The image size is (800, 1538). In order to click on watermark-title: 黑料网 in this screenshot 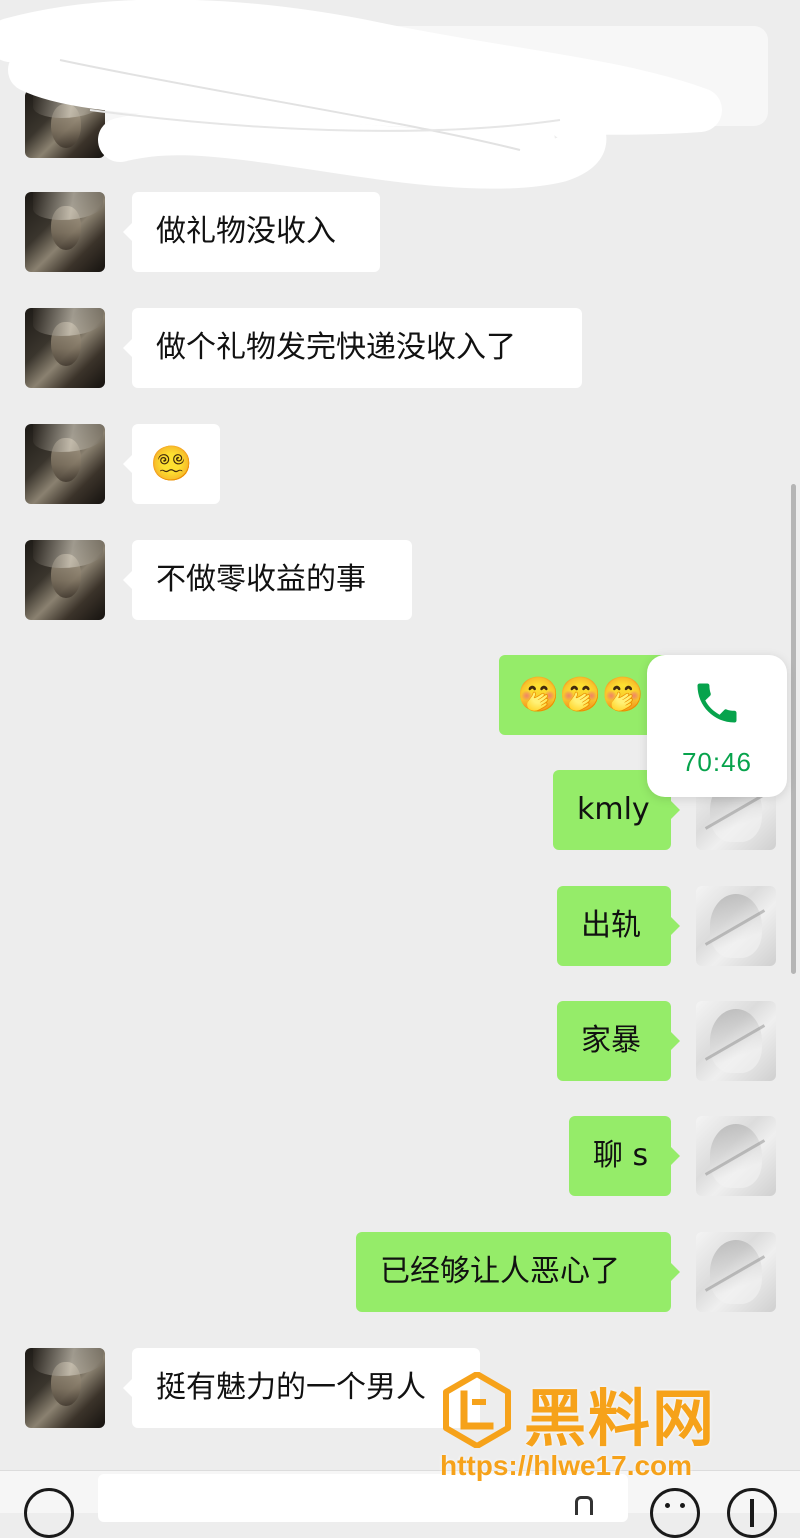, I will do `click(620, 1418)`.